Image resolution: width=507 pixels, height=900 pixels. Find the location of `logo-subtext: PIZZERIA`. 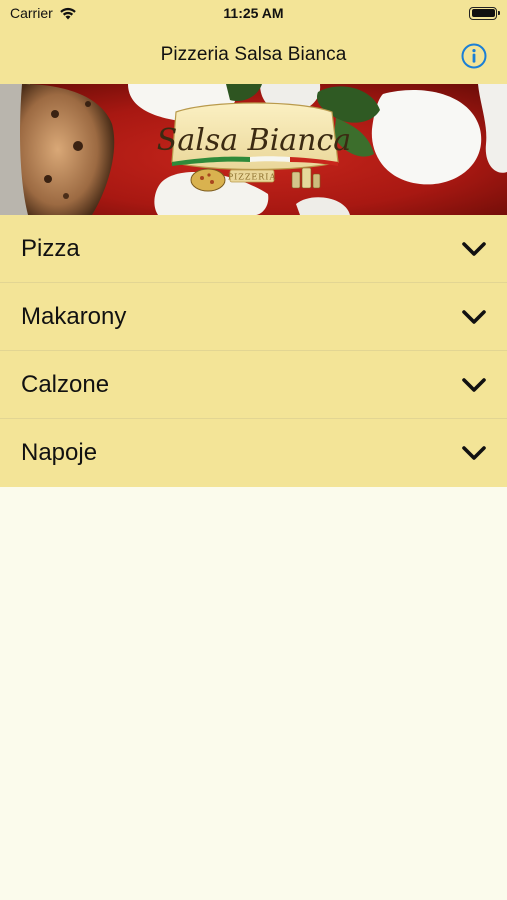

logo-subtext: PIZZERIA is located at coordinates (252, 177).